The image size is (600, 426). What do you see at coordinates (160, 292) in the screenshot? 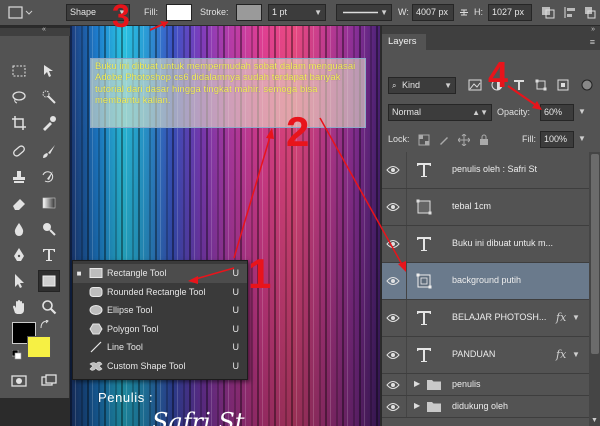
I see `flyout-item-rounded-rectangle-tool: Rounded Rectangle Tool U` at bounding box center [160, 292].